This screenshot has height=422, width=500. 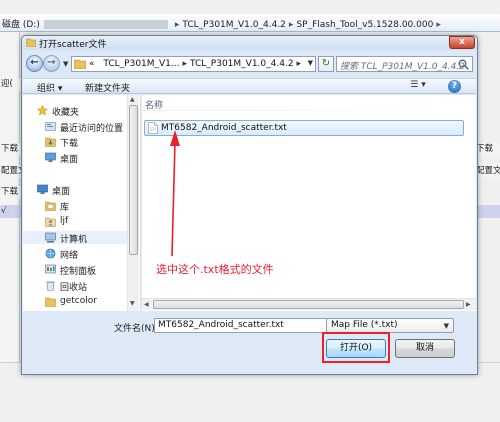 What do you see at coordinates (215, 269) in the screenshot?
I see `annotation-text: 选中这个.txt格式的文件` at bounding box center [215, 269].